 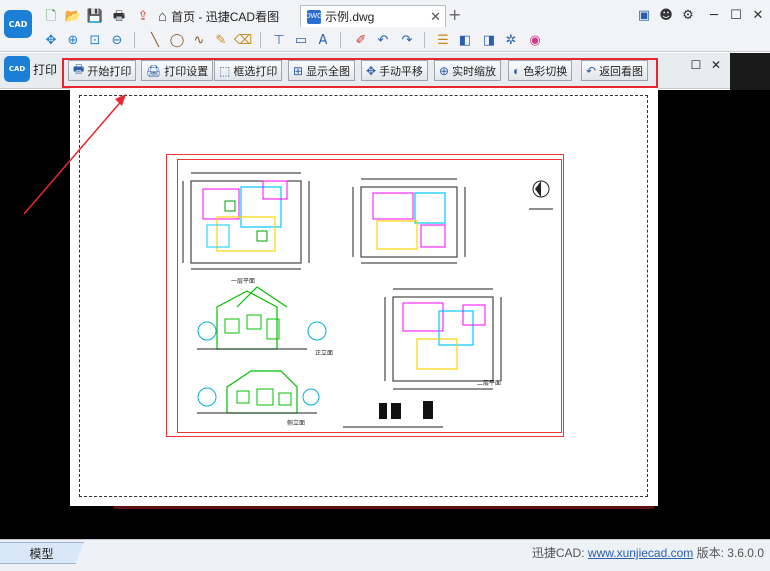 I want to click on model-tab-label: 模型, so click(x=41, y=553).